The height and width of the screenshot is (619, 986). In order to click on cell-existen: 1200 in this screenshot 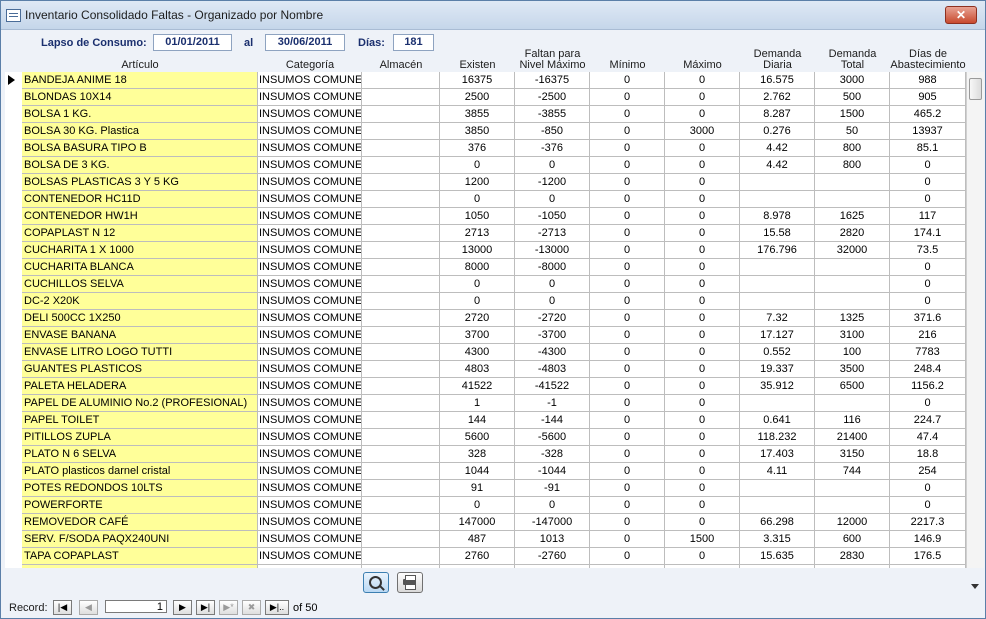, I will do `click(477, 182)`.